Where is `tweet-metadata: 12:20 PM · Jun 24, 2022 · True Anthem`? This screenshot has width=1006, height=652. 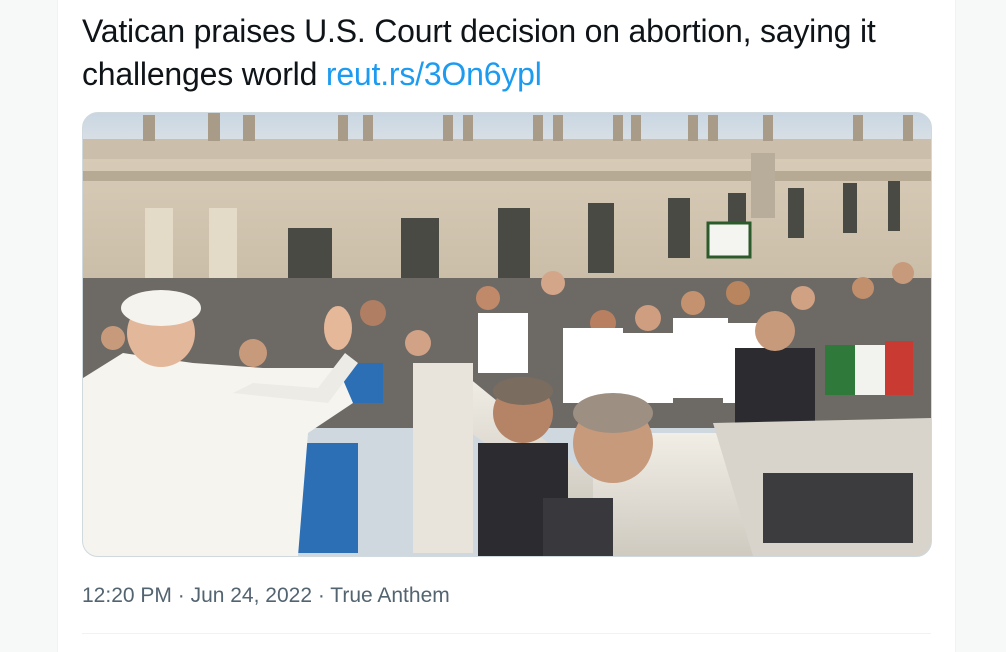 tweet-metadata: 12:20 PM · Jun 24, 2022 · True Anthem is located at coordinates (266, 596).